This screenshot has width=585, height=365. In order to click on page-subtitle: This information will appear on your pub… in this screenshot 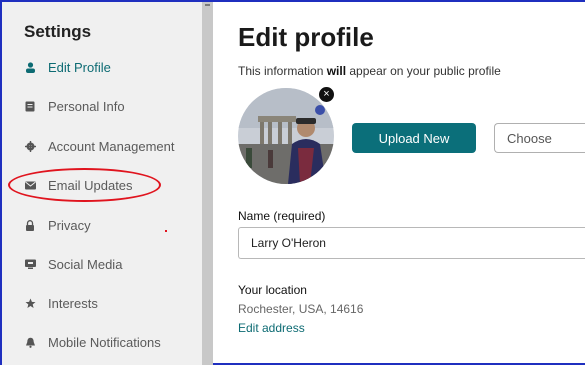, I will do `click(369, 71)`.